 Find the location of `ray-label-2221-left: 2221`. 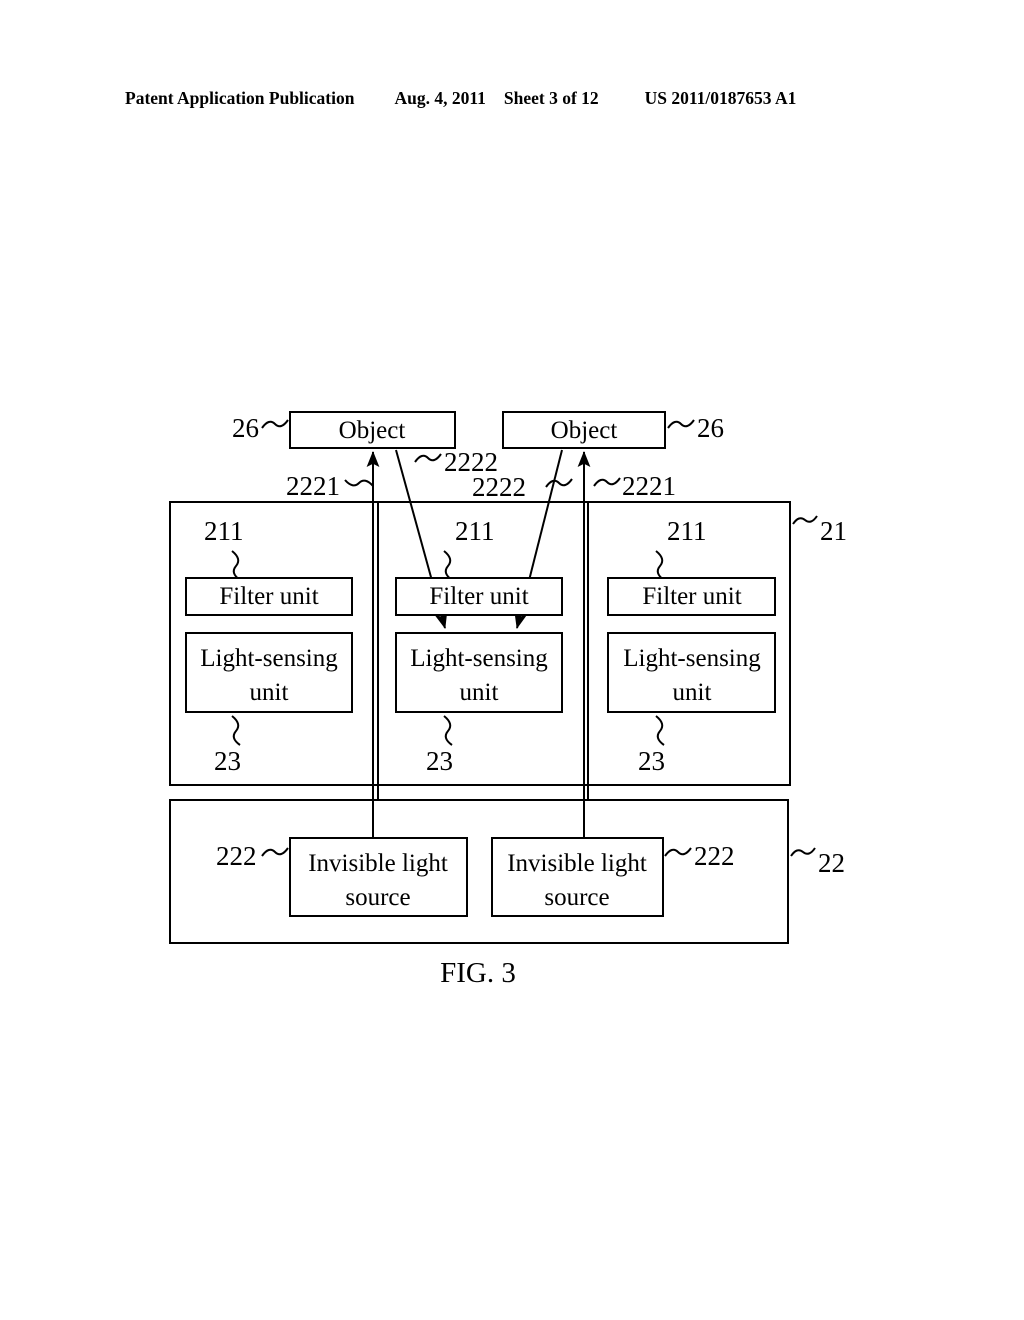

ray-label-2221-left: 2221 is located at coordinates (313, 486).